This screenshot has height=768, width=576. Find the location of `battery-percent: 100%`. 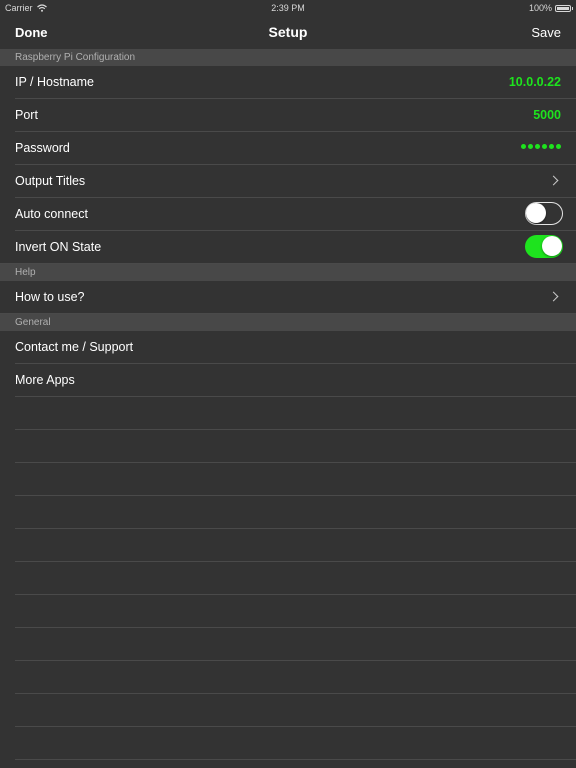

battery-percent: 100% is located at coordinates (540, 8).